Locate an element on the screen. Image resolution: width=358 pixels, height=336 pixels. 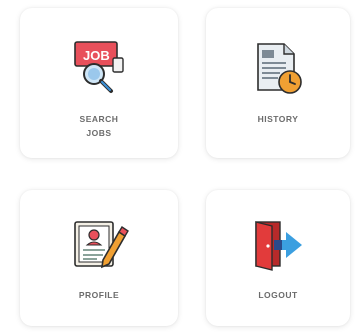
svg-text: JOB is located at coordinates (96, 55).